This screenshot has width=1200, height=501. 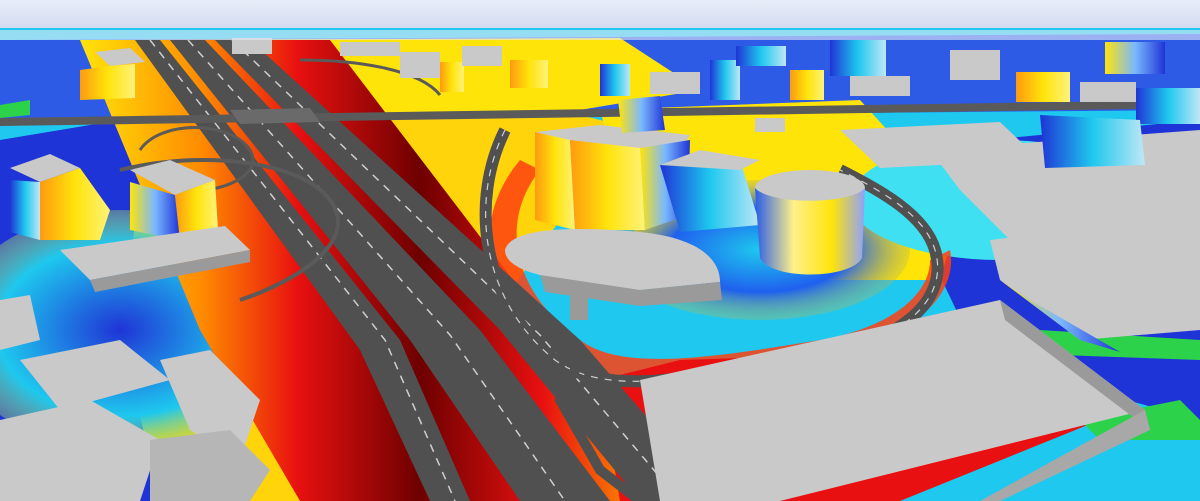 I want to click on horizon-haze, so click(x=600, y=35).